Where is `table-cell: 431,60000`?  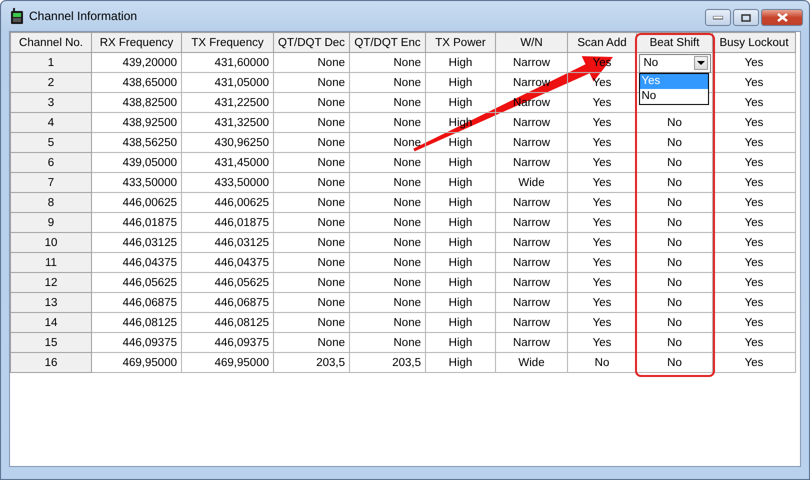 table-cell: 431,60000 is located at coordinates (241, 62).